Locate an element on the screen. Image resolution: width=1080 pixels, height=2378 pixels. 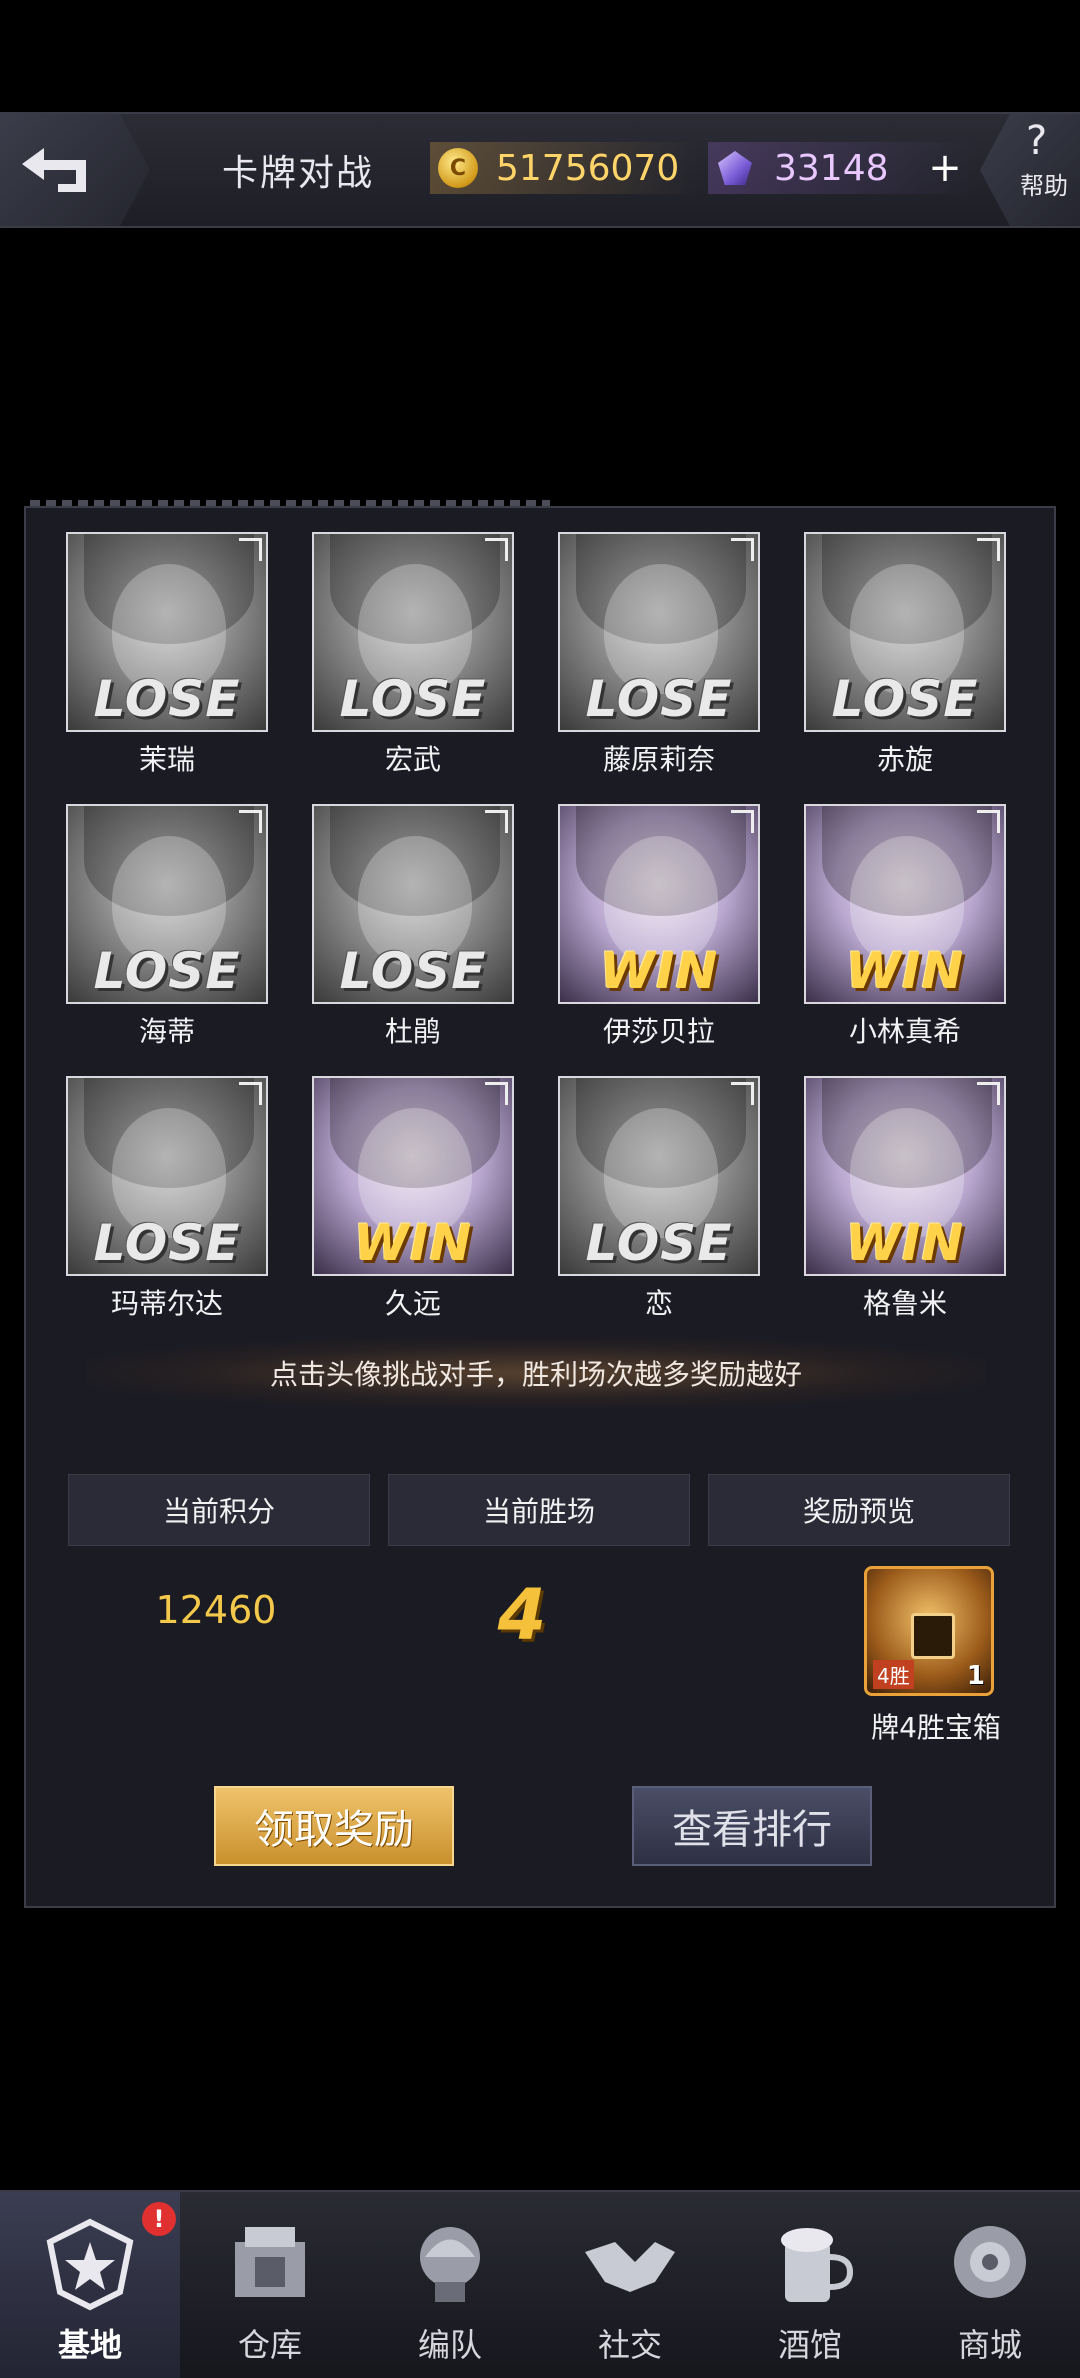
nav-item-shop: 商城 is located at coordinates (990, 2285).